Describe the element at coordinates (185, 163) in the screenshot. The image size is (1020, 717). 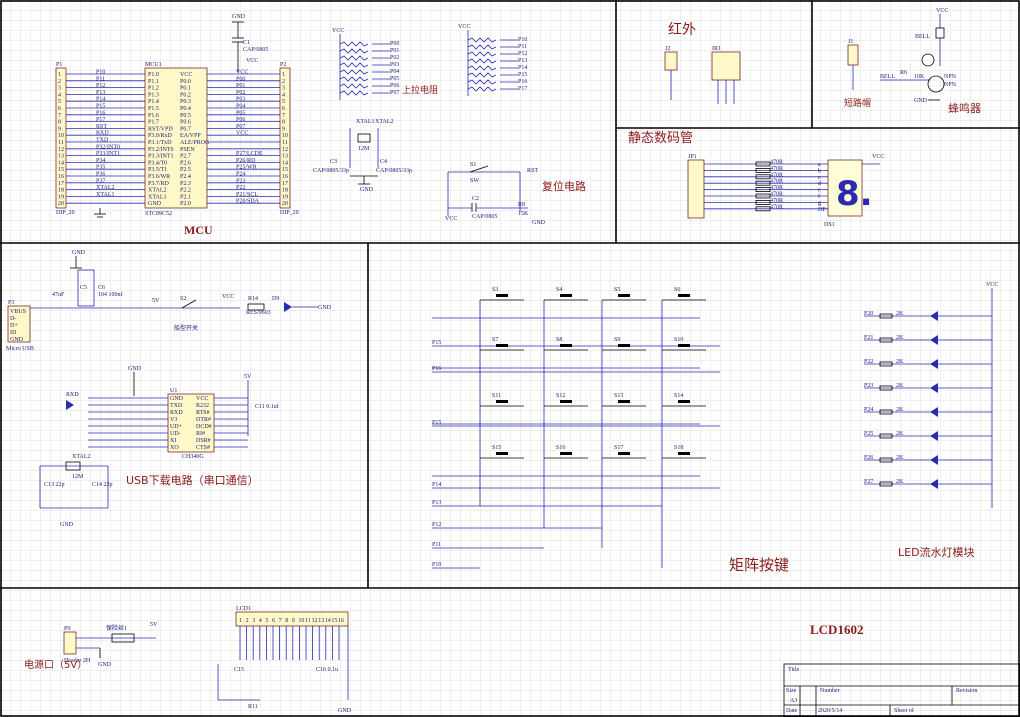
I see `mcu-right-pin: P2.6` at that location.